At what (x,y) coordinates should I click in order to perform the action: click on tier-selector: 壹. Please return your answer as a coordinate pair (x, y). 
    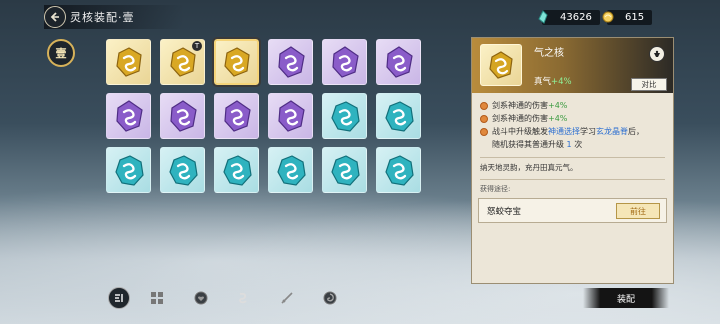
    Looking at the image, I should click on (61, 53).